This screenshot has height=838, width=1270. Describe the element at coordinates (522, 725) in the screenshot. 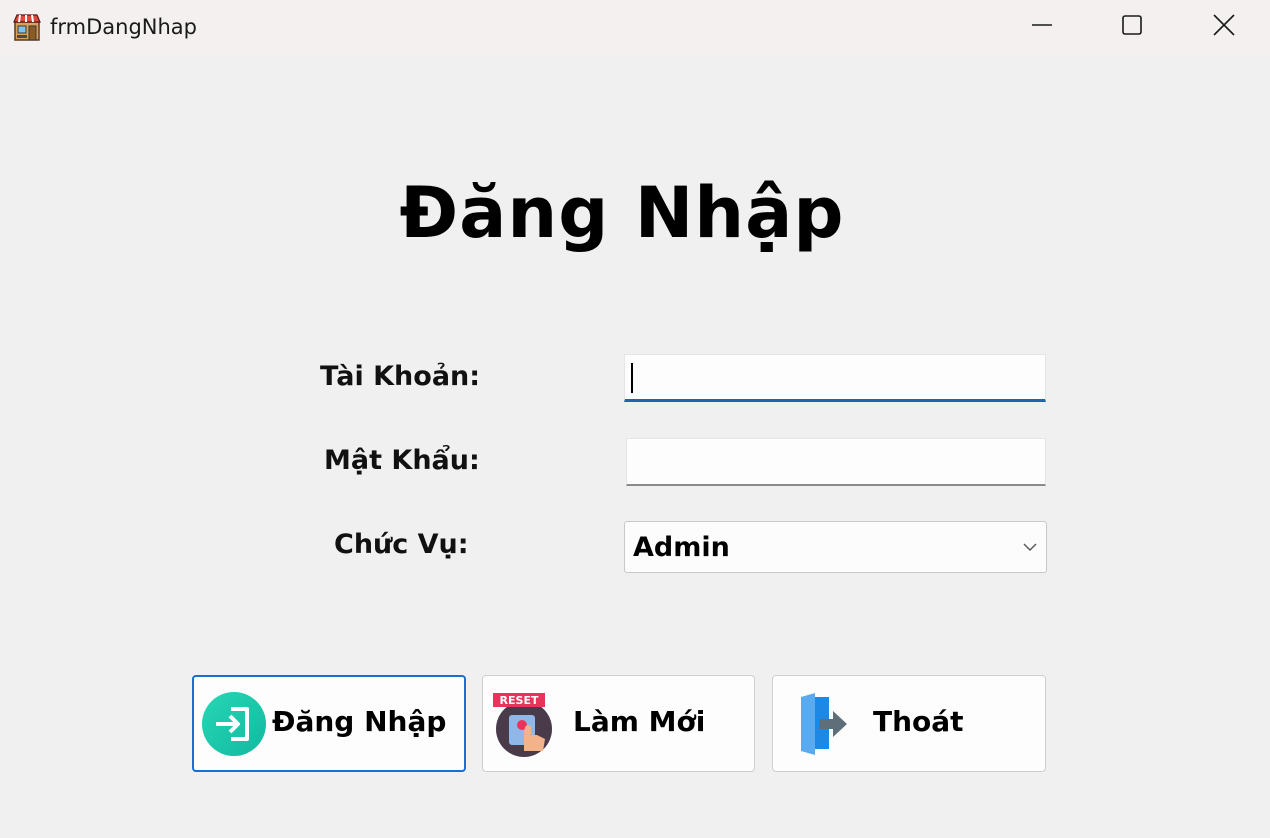

I see `reset-button-icon: RESET` at that location.